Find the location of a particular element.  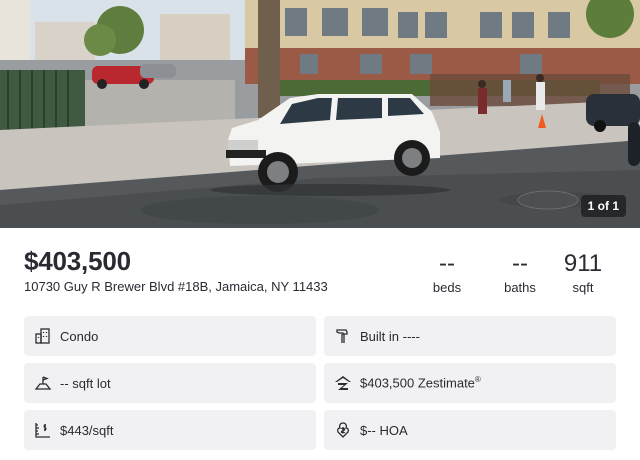

listing-price: $403,500 is located at coordinates (77, 261).